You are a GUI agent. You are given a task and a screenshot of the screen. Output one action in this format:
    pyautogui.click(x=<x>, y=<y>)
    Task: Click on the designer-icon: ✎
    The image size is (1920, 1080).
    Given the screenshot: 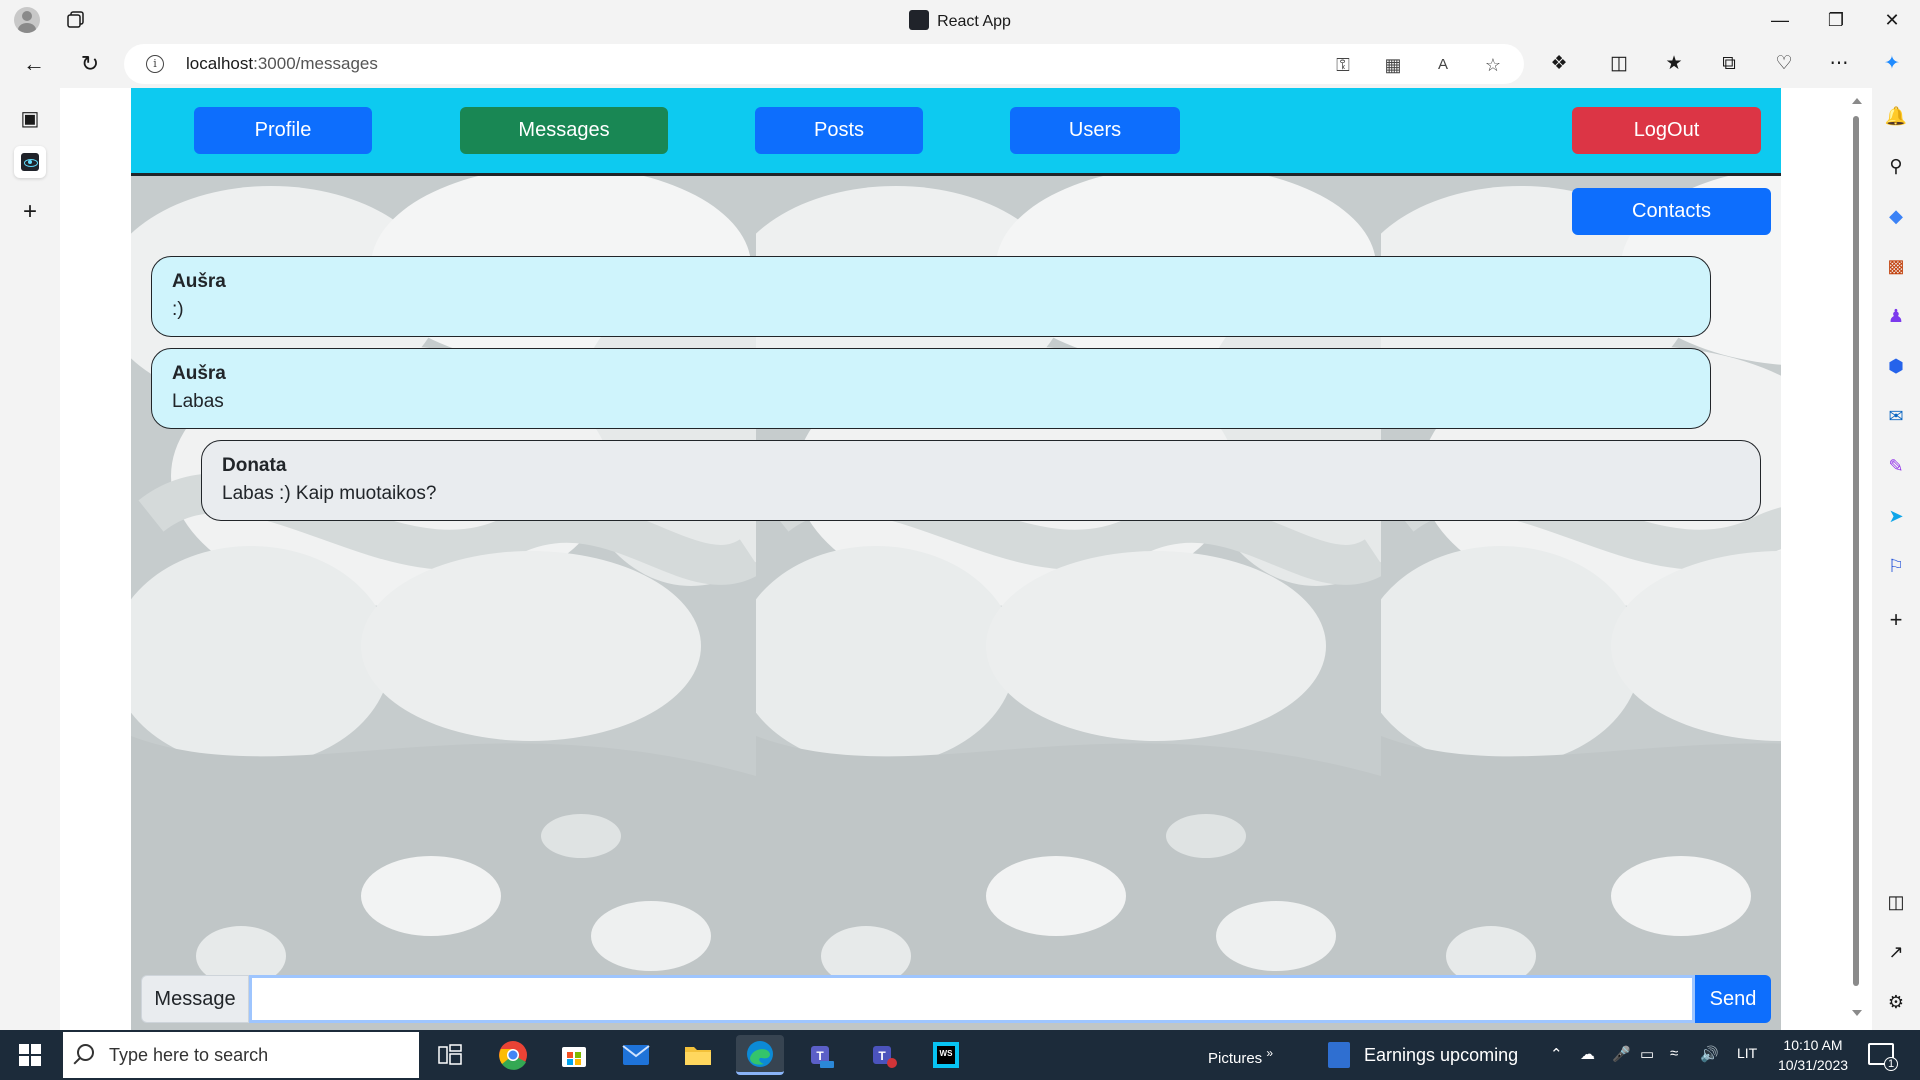 What is the action you would take?
    pyautogui.click(x=1896, y=466)
    